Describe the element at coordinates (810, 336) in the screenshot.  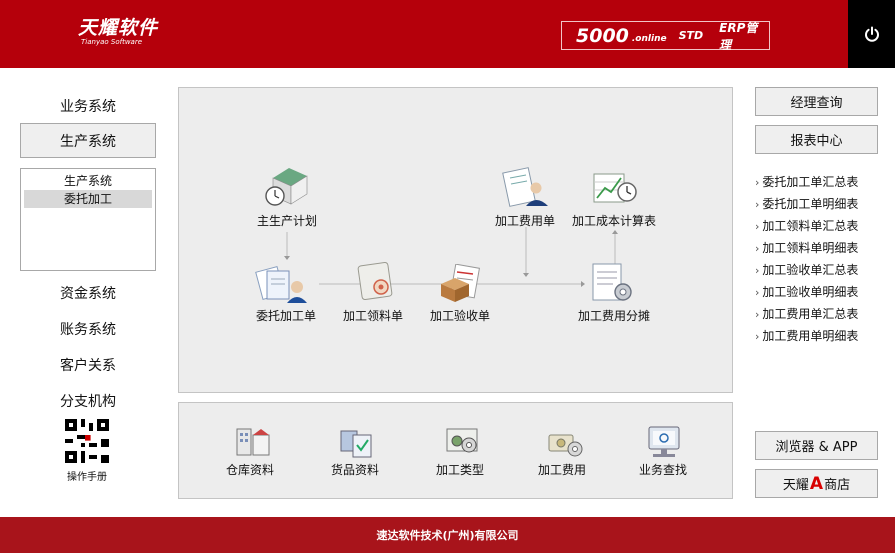
I see `report-link-label: 加工费用单明细表` at that location.